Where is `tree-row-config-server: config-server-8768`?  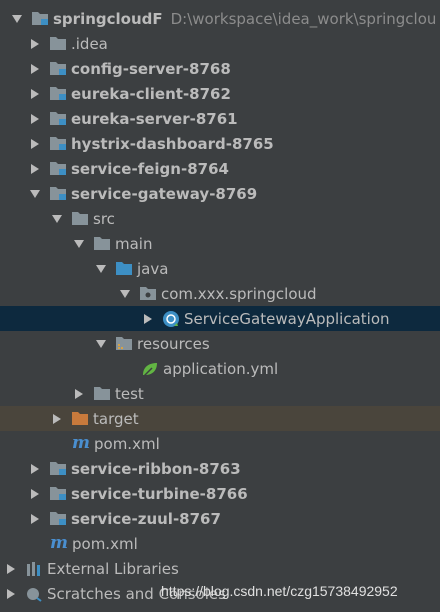 tree-row-config-server: config-server-8768 is located at coordinates (220, 68).